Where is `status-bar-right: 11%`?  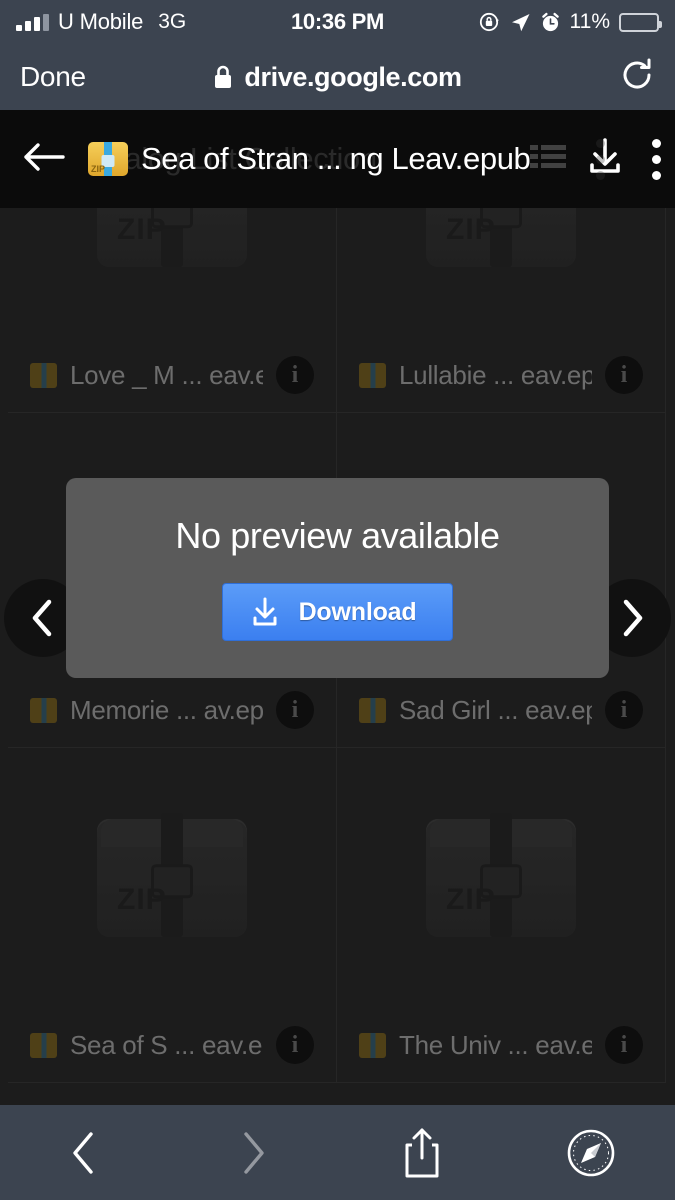
status-bar-right: 11% is located at coordinates (570, 22).